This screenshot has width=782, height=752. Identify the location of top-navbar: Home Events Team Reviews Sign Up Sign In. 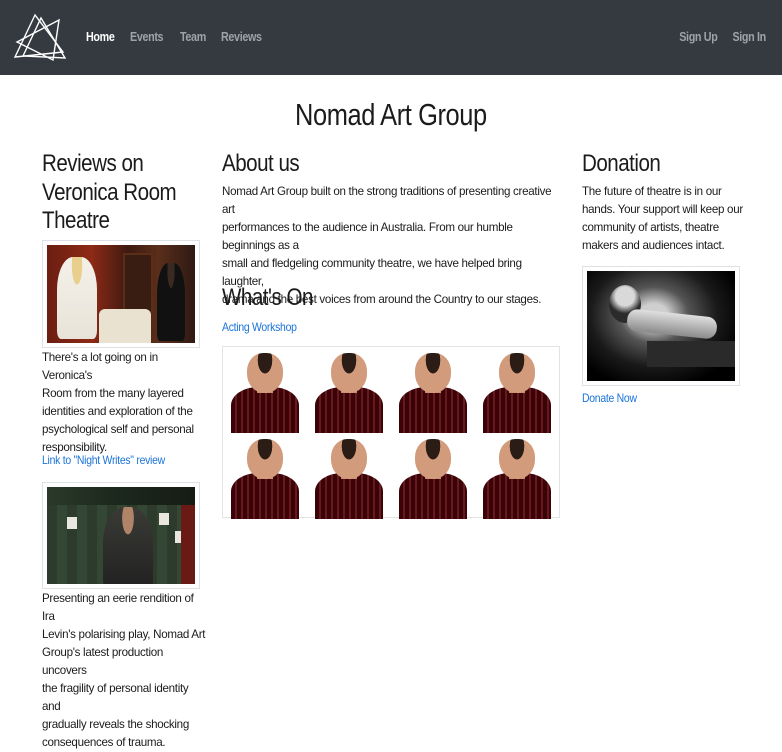
(391, 37).